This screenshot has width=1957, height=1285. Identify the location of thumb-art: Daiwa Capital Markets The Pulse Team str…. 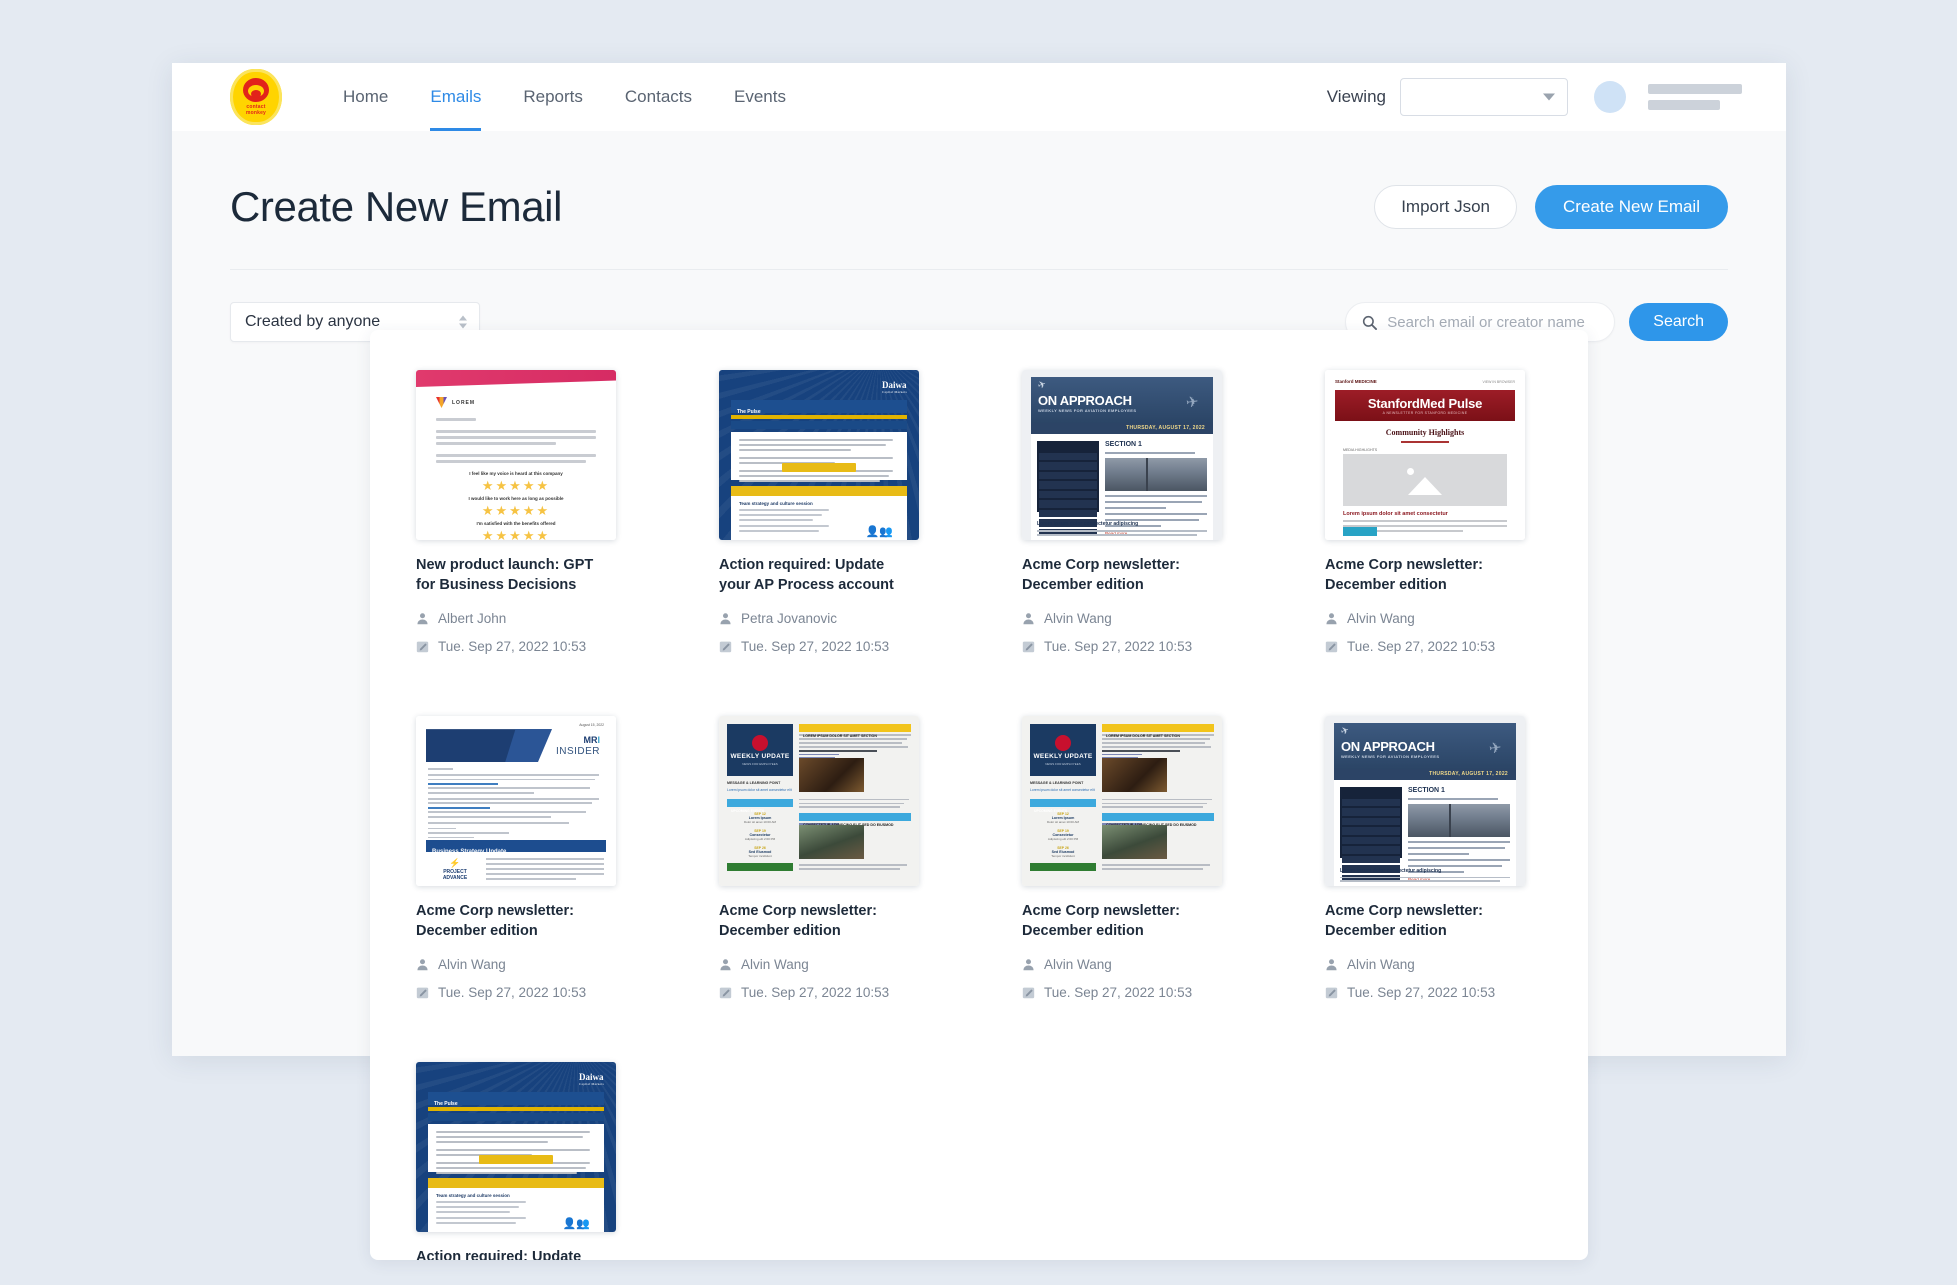
(516, 1147).